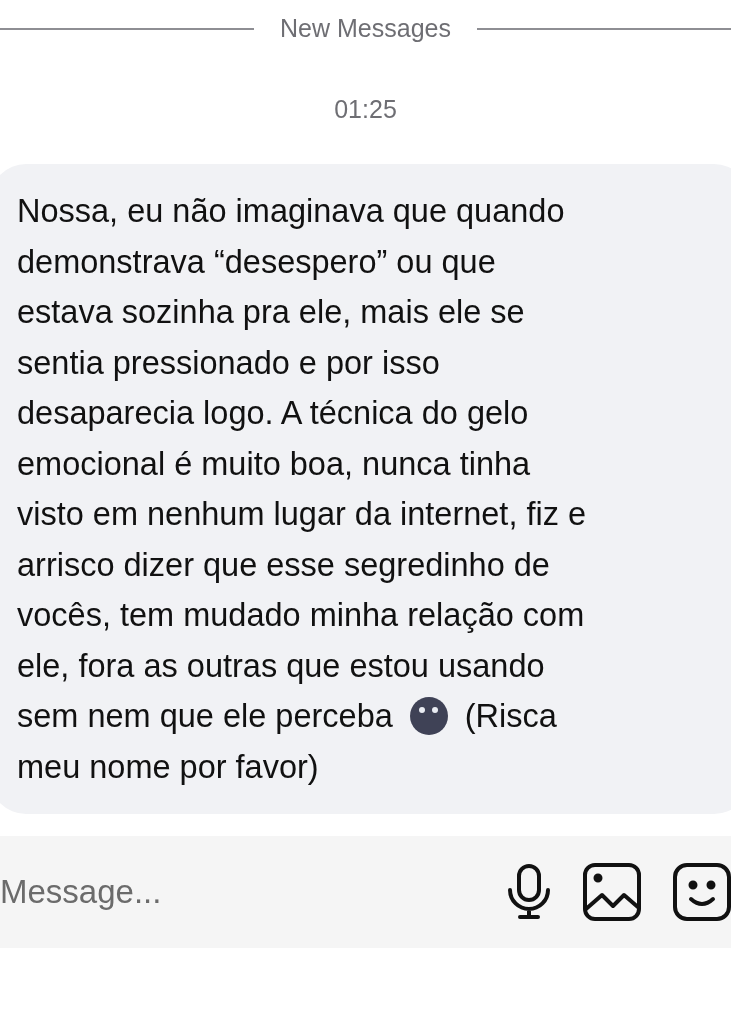  Describe the element at coordinates (284, 565) in the screenshot. I see `message-line: arrisco dizer que esse segredinho de` at that location.